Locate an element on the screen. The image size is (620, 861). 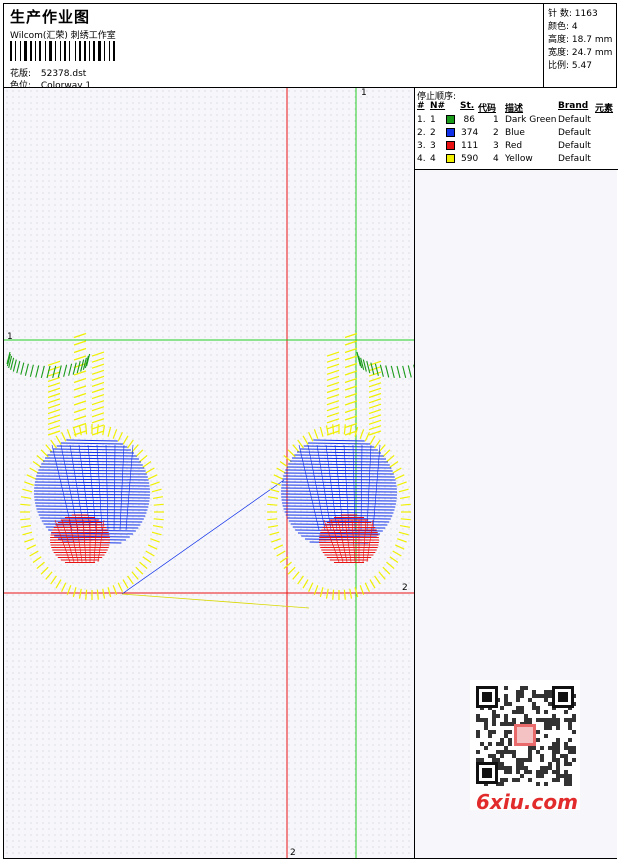
col-header-number: N# is located at coordinates (438, 106).